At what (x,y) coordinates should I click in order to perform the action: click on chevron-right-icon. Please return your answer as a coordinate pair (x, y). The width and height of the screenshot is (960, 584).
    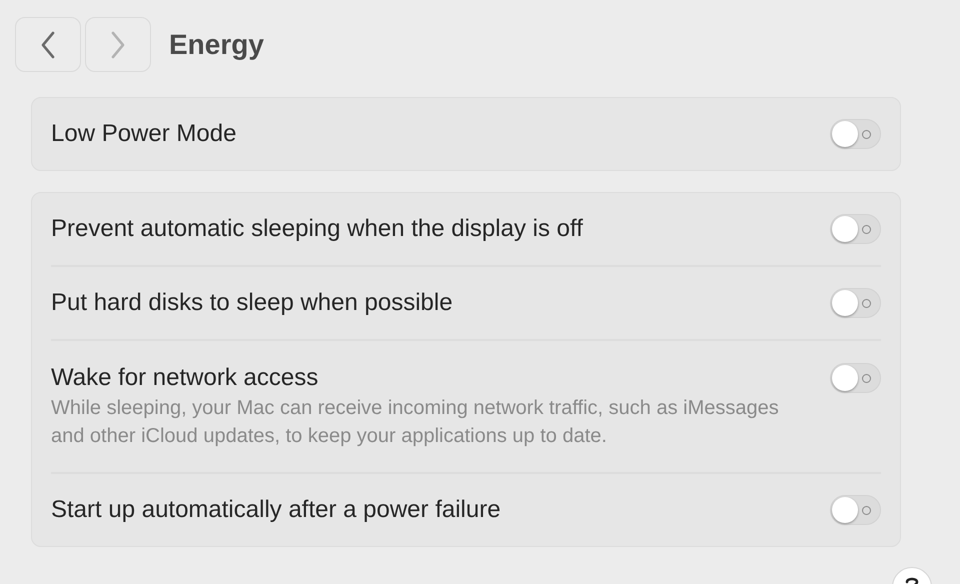
    Looking at the image, I should click on (118, 44).